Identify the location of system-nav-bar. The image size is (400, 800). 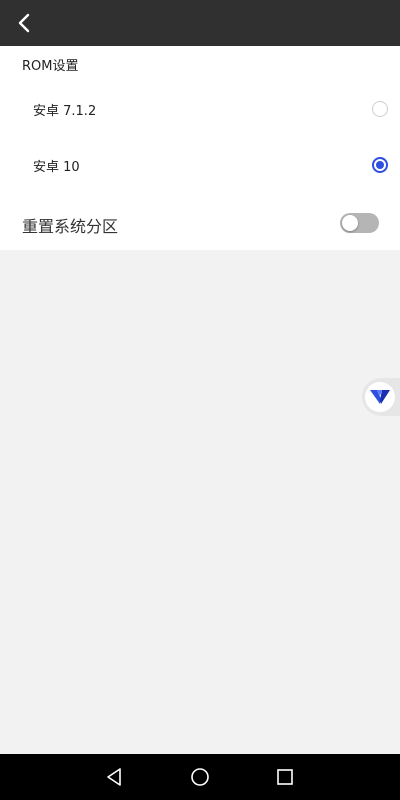
(200, 777).